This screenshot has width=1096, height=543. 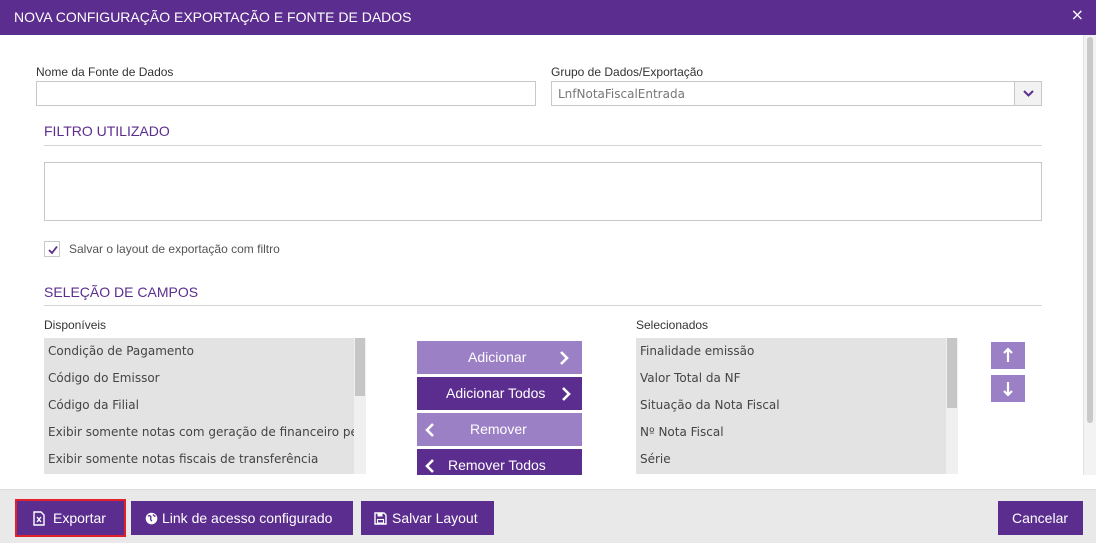 I want to click on checkmark-icon, so click(x=53, y=250).